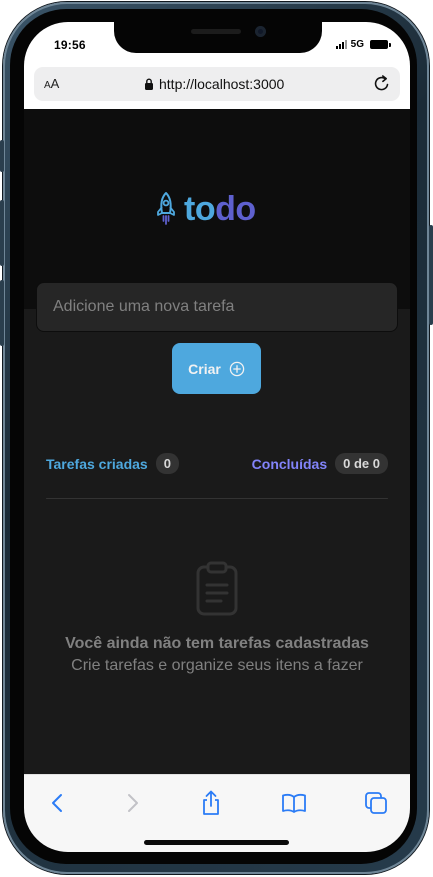  I want to click on text-size-button: AA, so click(51, 83).